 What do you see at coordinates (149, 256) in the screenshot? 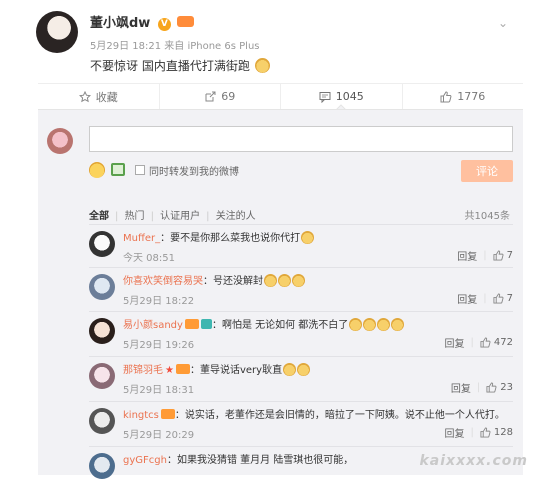
I see `comment-time: 今天 08:51` at bounding box center [149, 256].